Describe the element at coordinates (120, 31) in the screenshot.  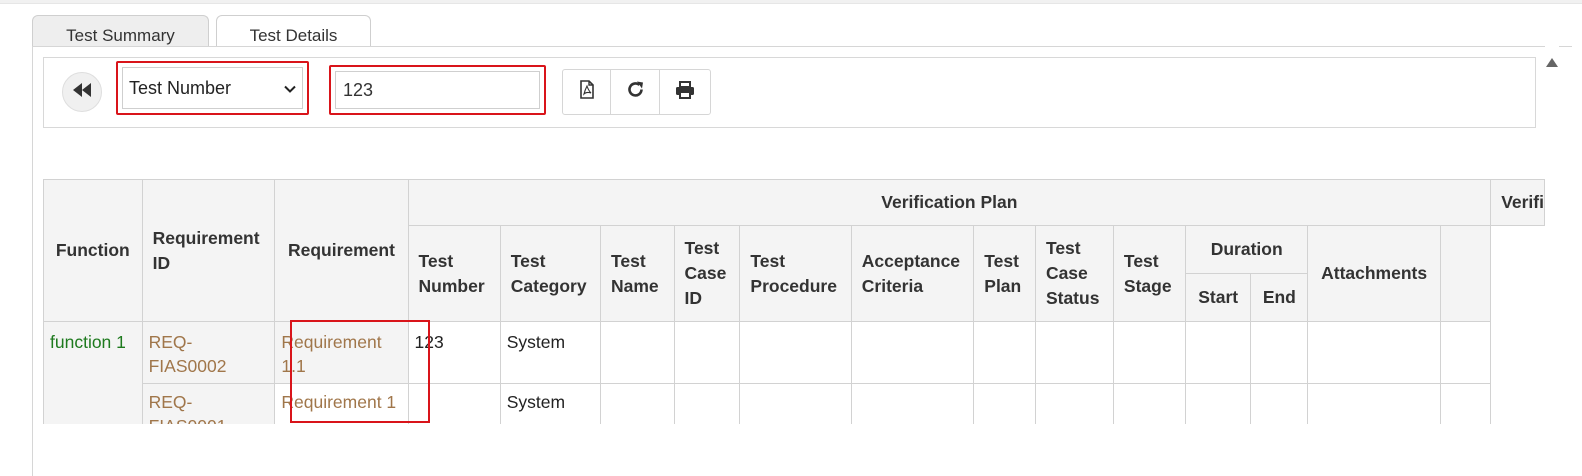
I see `tab-test-summary: Test Summary` at that location.